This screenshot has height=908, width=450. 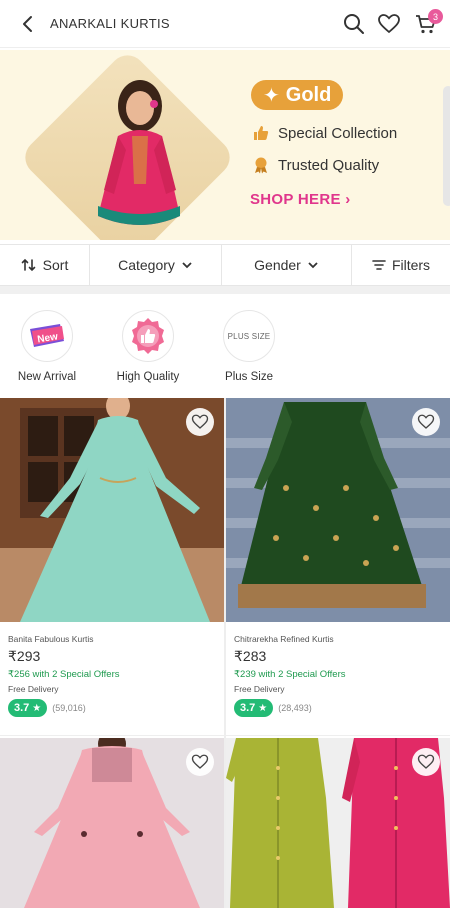 I want to click on category-dropdown: Category, so click(x=156, y=265).